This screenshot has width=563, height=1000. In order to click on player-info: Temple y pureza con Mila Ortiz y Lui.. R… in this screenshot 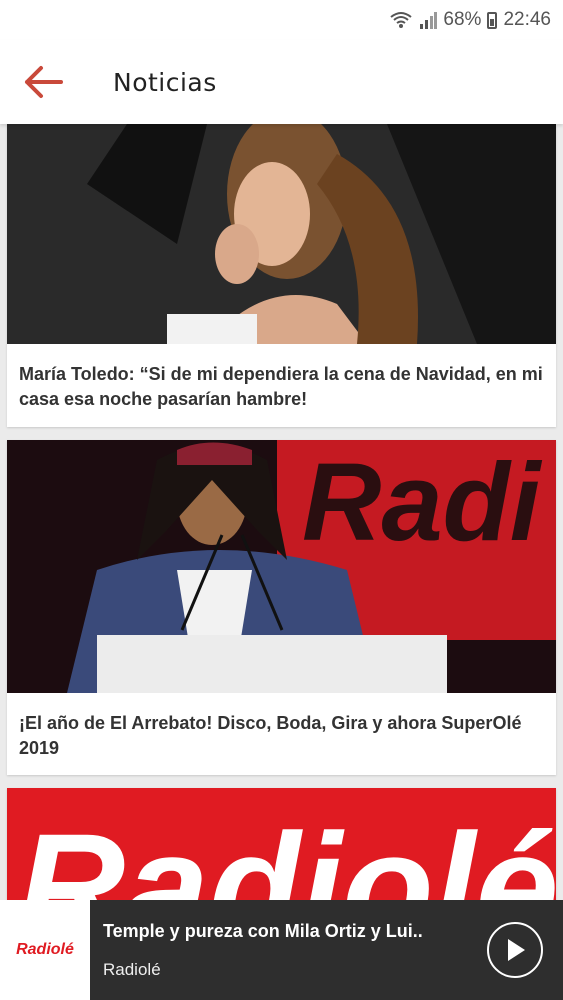, I will do `click(288, 950)`.